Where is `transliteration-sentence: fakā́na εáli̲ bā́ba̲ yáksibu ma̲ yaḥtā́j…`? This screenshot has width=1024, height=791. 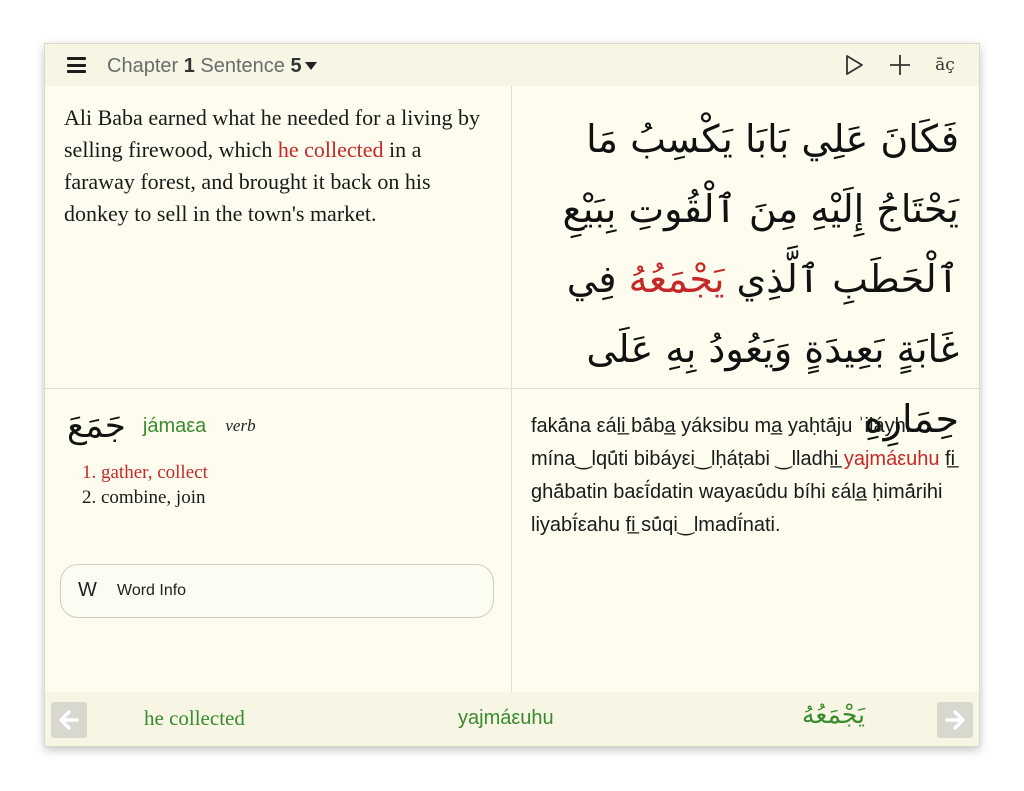
transliteration-sentence: fakā́na εáli̲ bā́ba̲ yáksibu ma̲ yaḥtā́j… is located at coordinates (743, 475).